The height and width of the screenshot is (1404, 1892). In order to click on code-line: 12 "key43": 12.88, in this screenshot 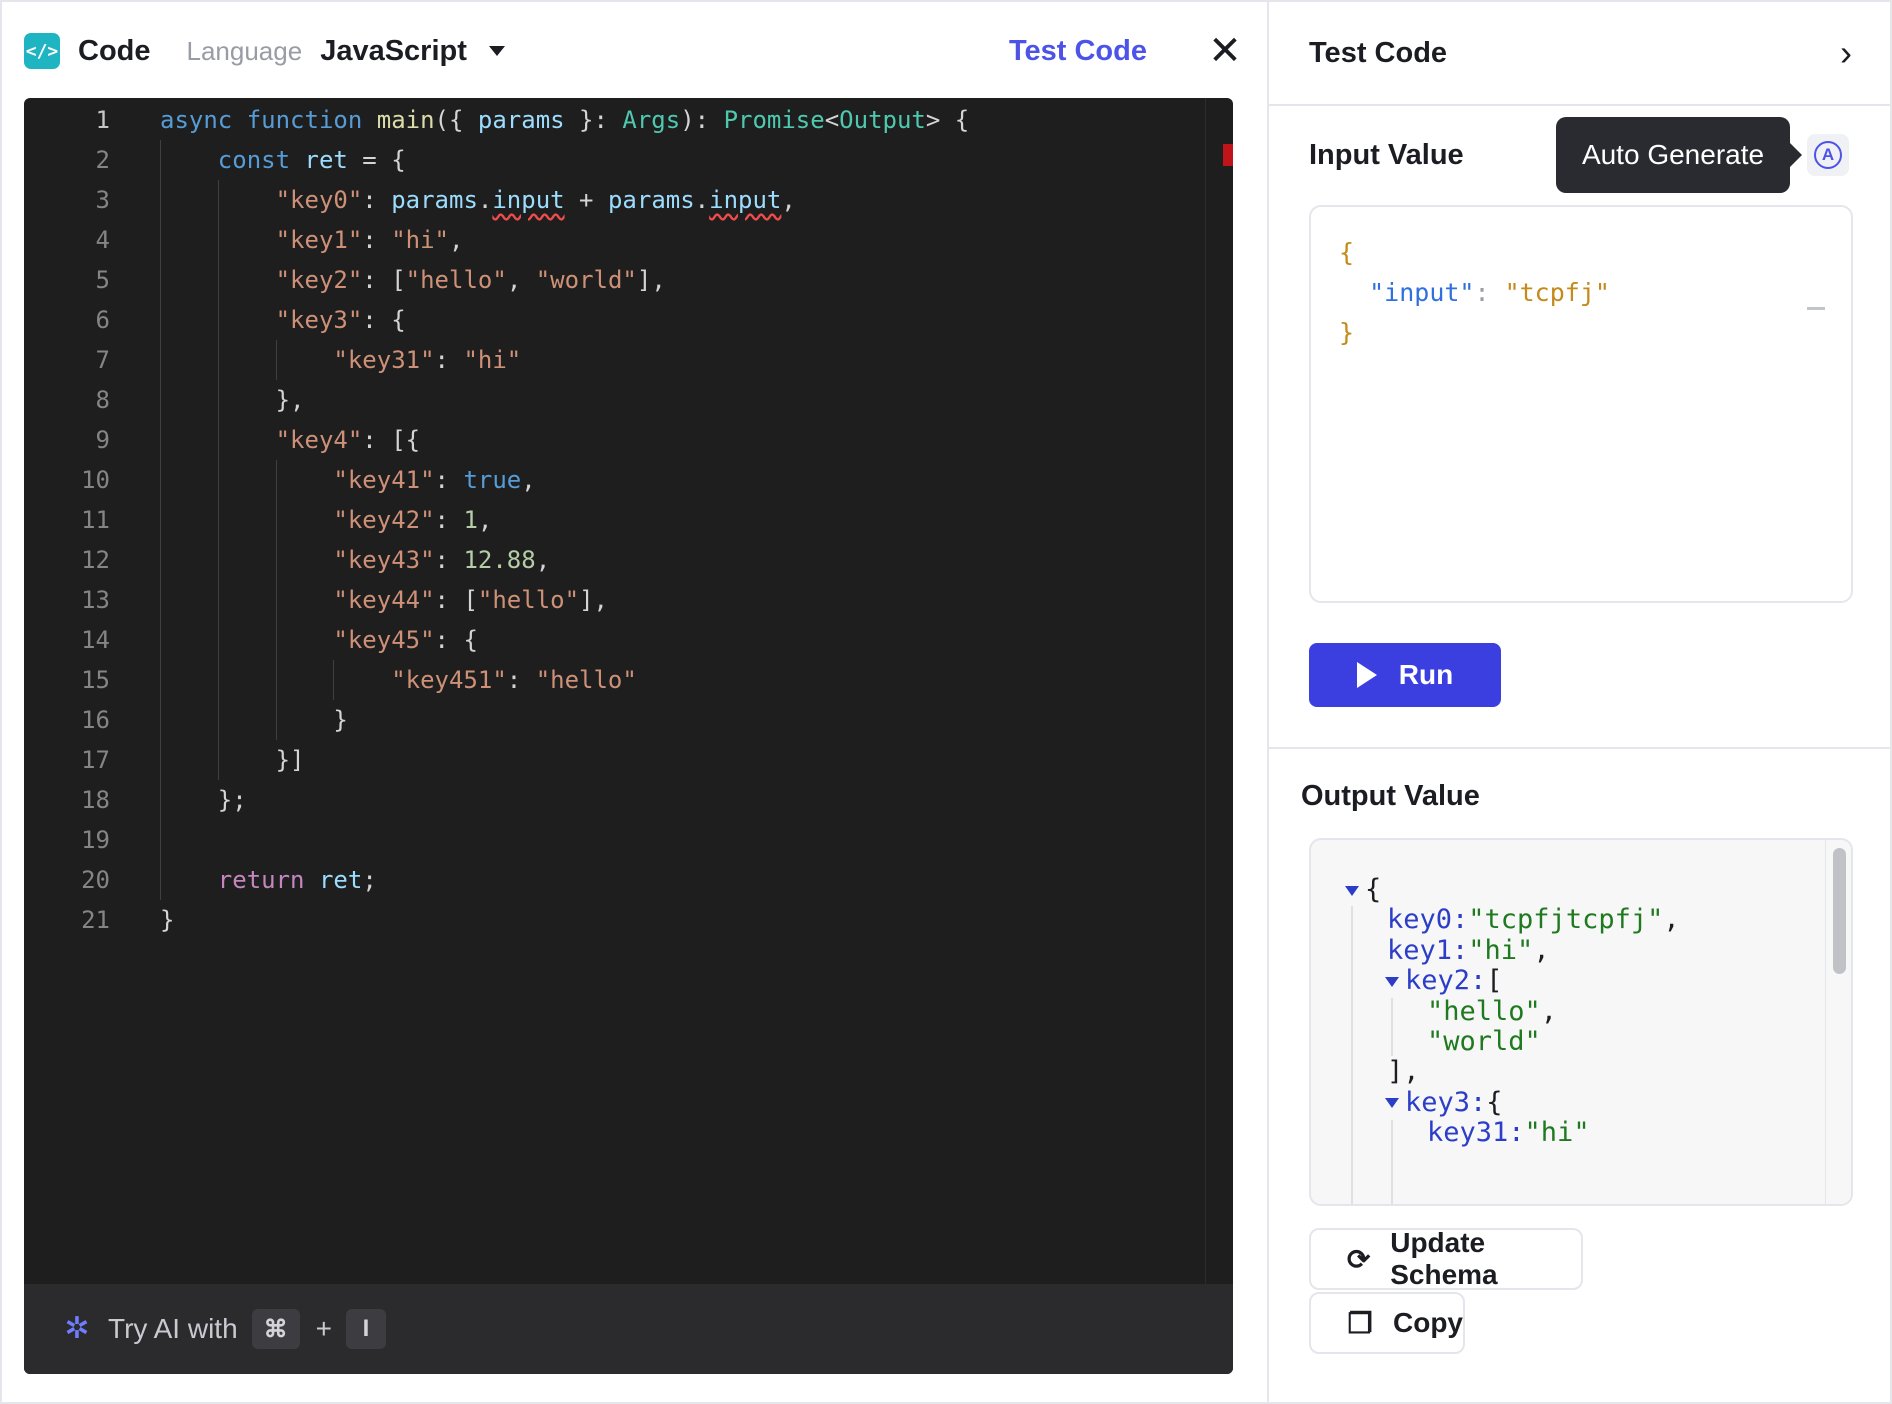, I will do `click(614, 560)`.